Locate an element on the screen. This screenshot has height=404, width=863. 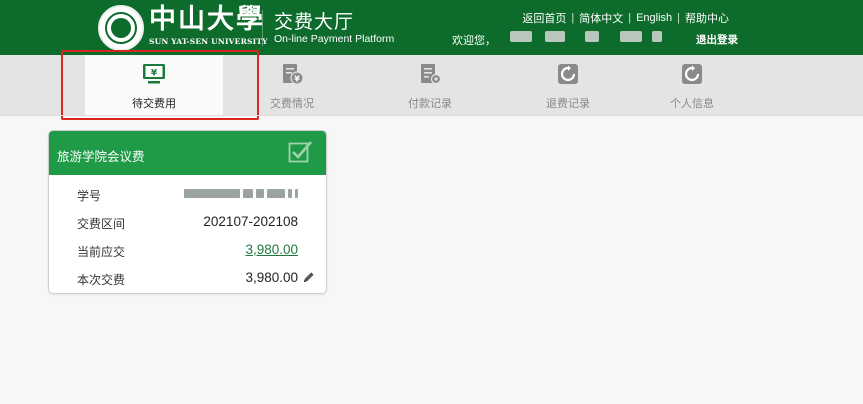
document-gear-icon is located at coordinates (431, 74).